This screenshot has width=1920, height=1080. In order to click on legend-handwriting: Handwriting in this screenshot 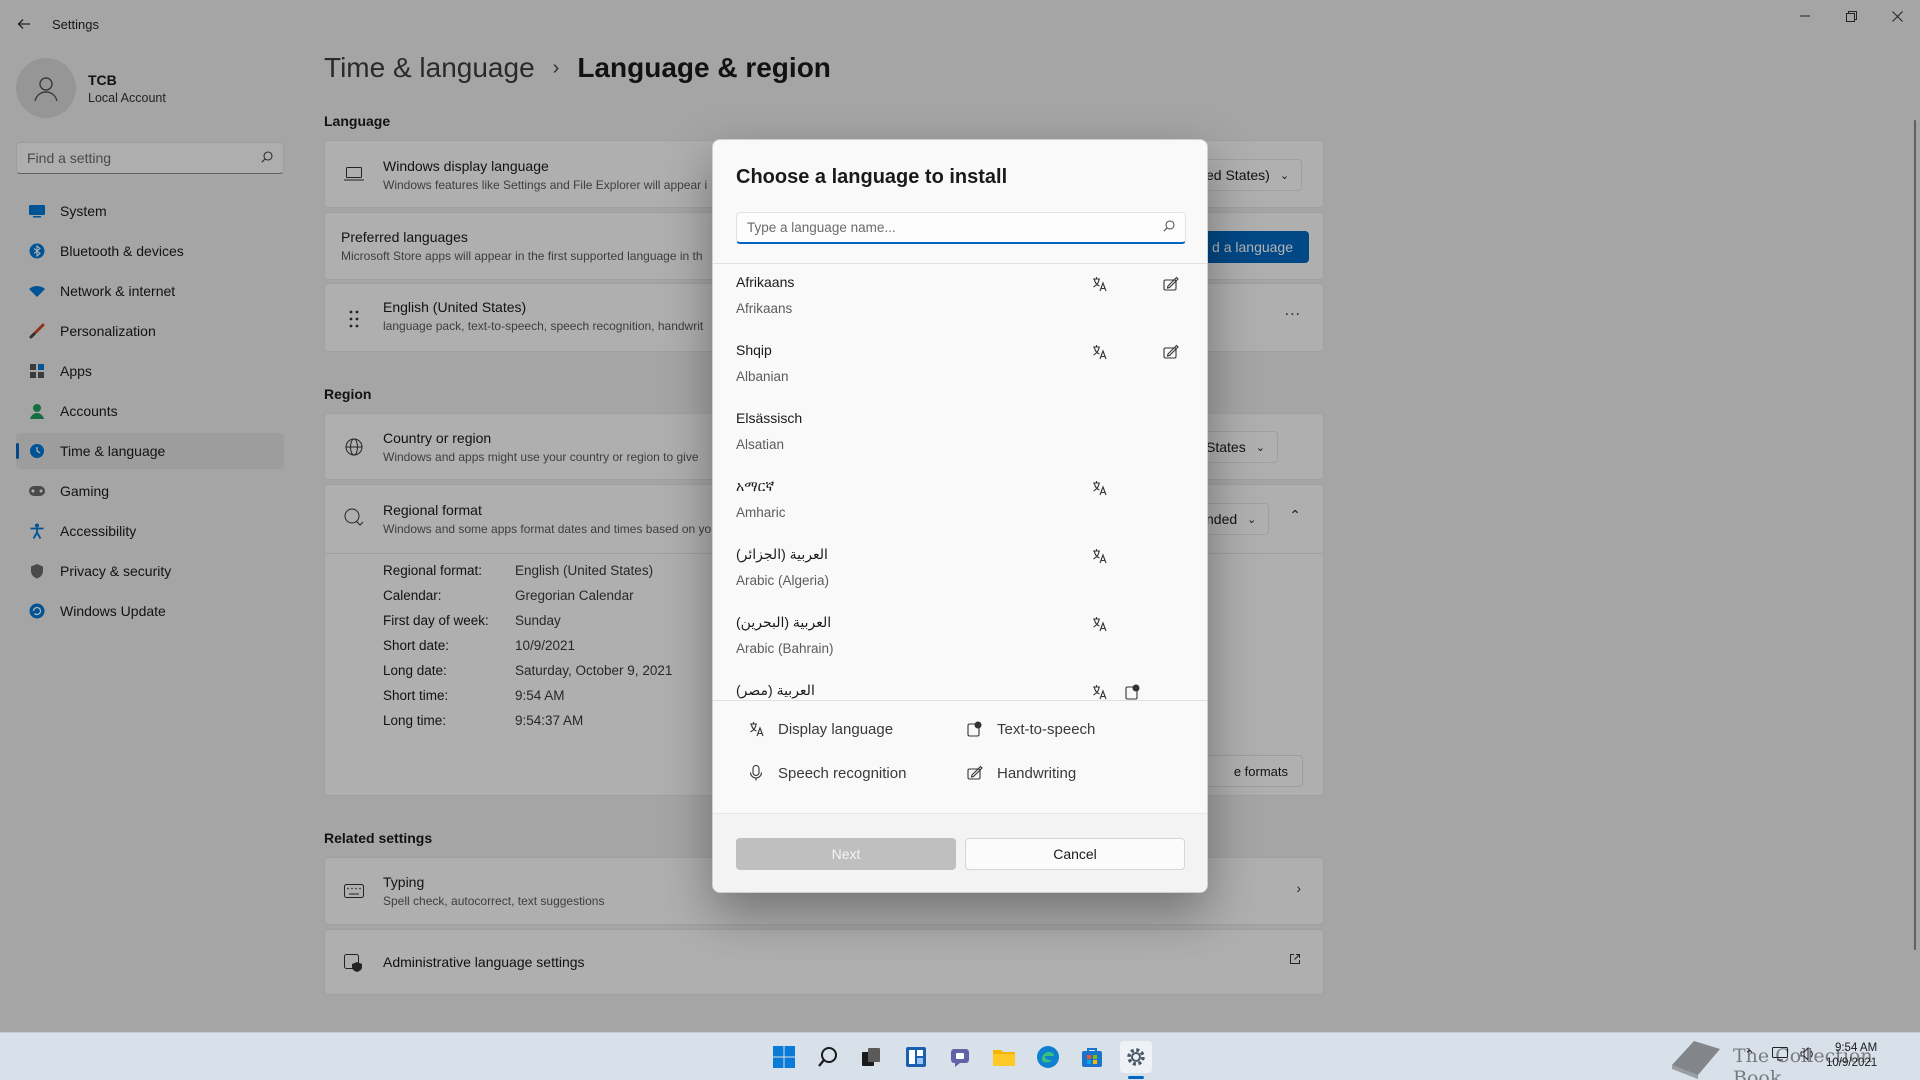, I will do `click(1020, 773)`.